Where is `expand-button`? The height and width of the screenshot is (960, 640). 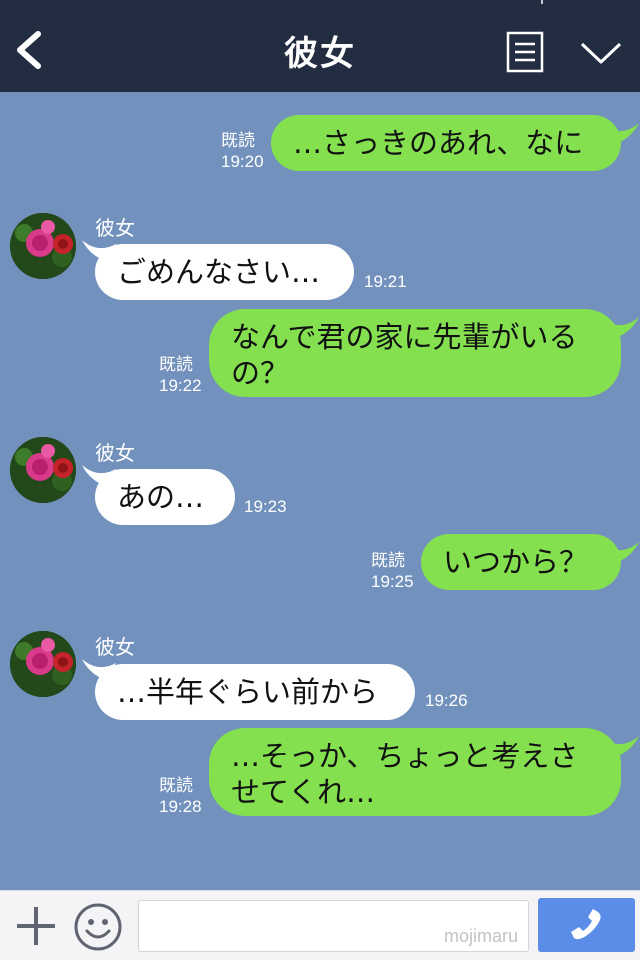
expand-button is located at coordinates (601, 53).